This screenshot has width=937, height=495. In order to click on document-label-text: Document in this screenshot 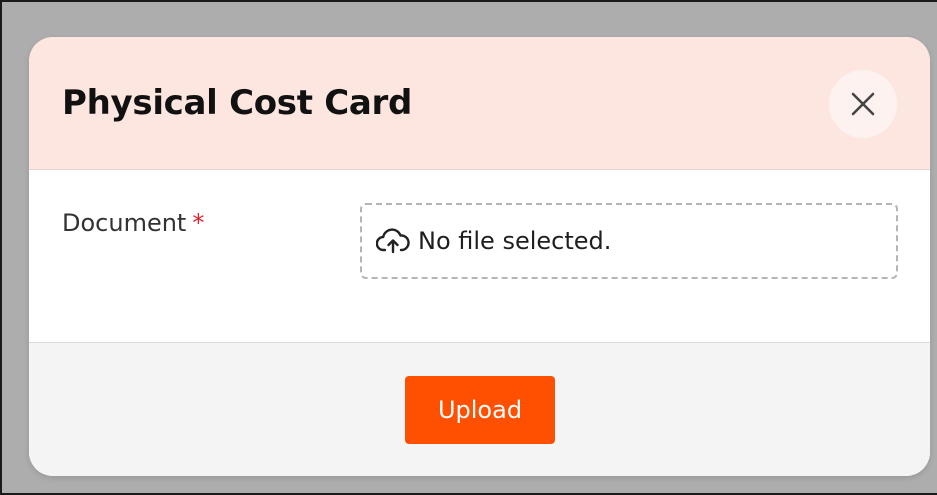, I will do `click(124, 223)`.